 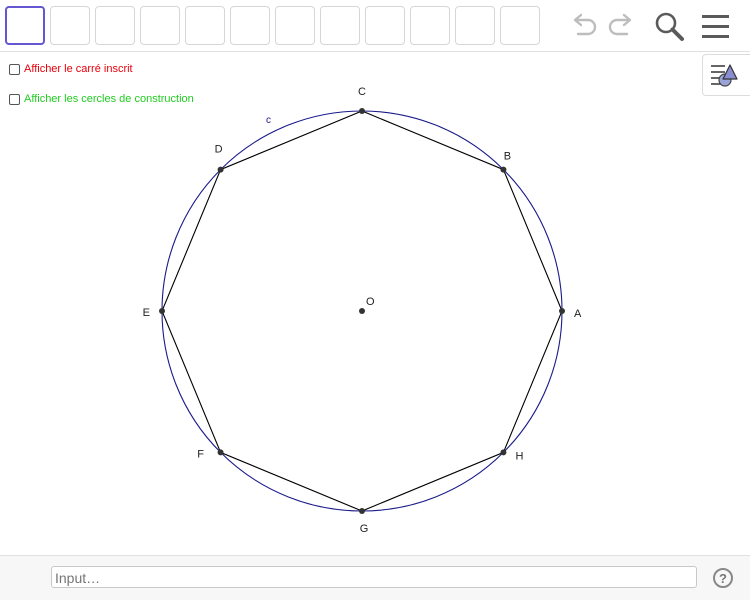 I want to click on menu-button, so click(x=716, y=27).